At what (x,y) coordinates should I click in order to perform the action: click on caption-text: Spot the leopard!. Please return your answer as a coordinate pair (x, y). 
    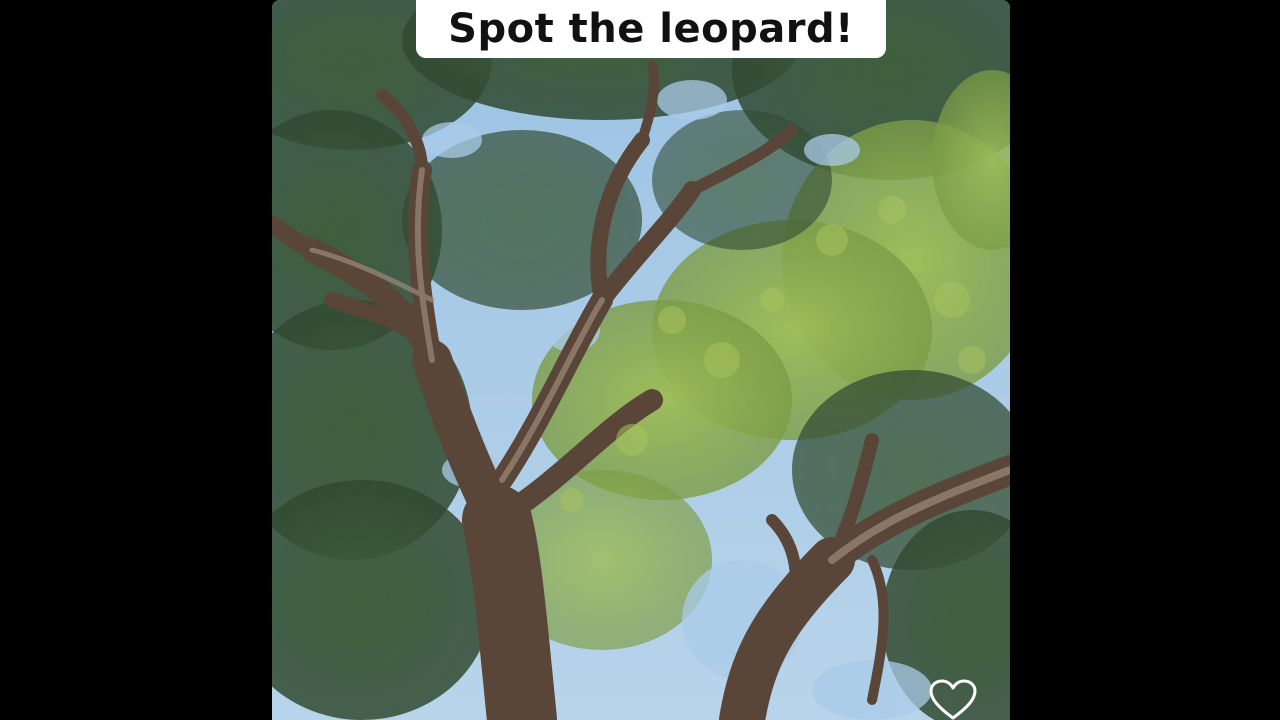
    Looking at the image, I should click on (651, 29).